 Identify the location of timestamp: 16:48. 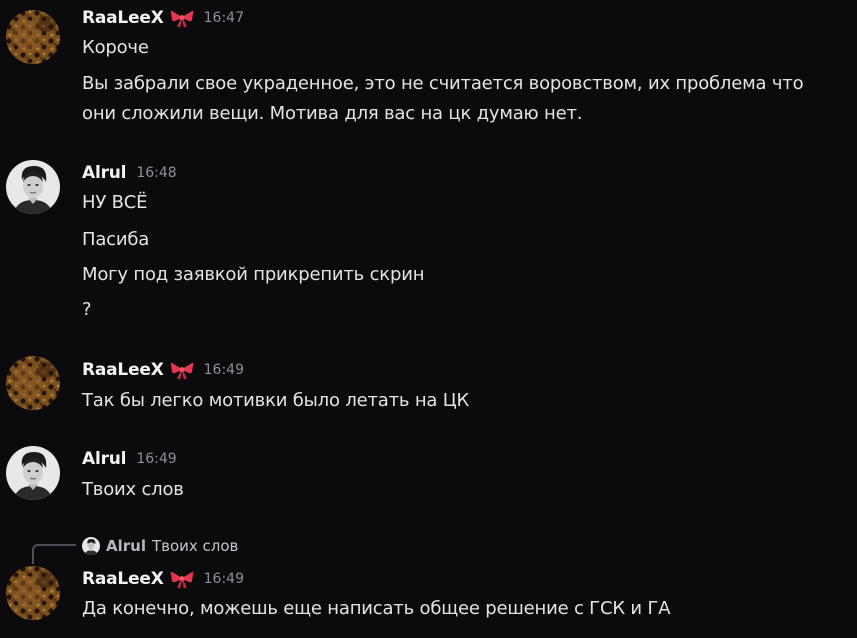
(156, 173).